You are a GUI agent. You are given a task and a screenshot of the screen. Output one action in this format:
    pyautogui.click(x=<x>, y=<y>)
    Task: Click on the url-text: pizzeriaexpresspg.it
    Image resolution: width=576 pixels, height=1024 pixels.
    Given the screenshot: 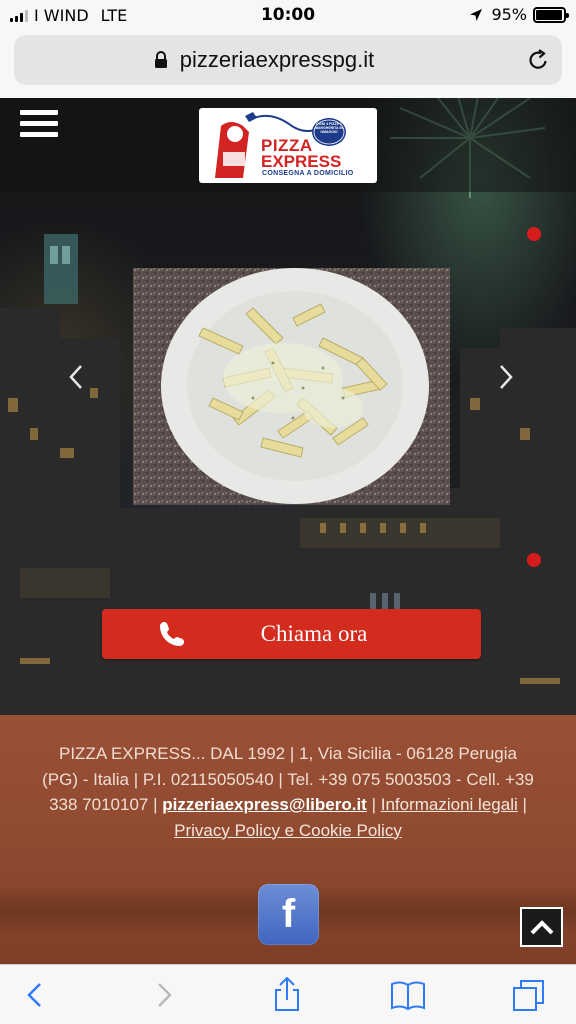 What is the action you would take?
    pyautogui.click(x=277, y=59)
    